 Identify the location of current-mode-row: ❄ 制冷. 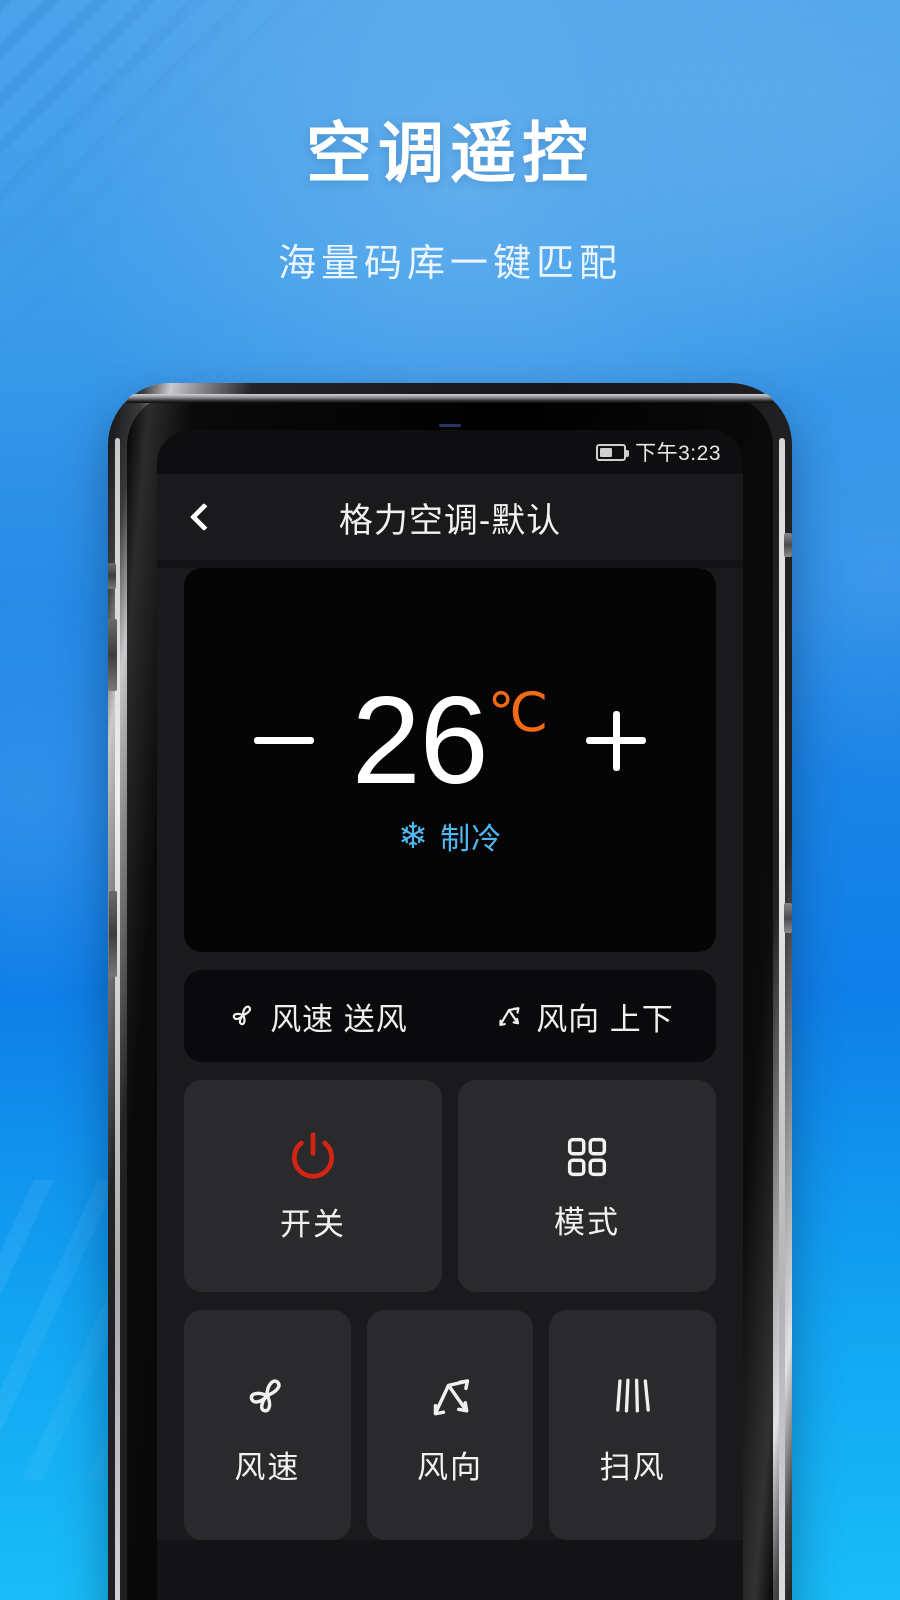
(450, 836).